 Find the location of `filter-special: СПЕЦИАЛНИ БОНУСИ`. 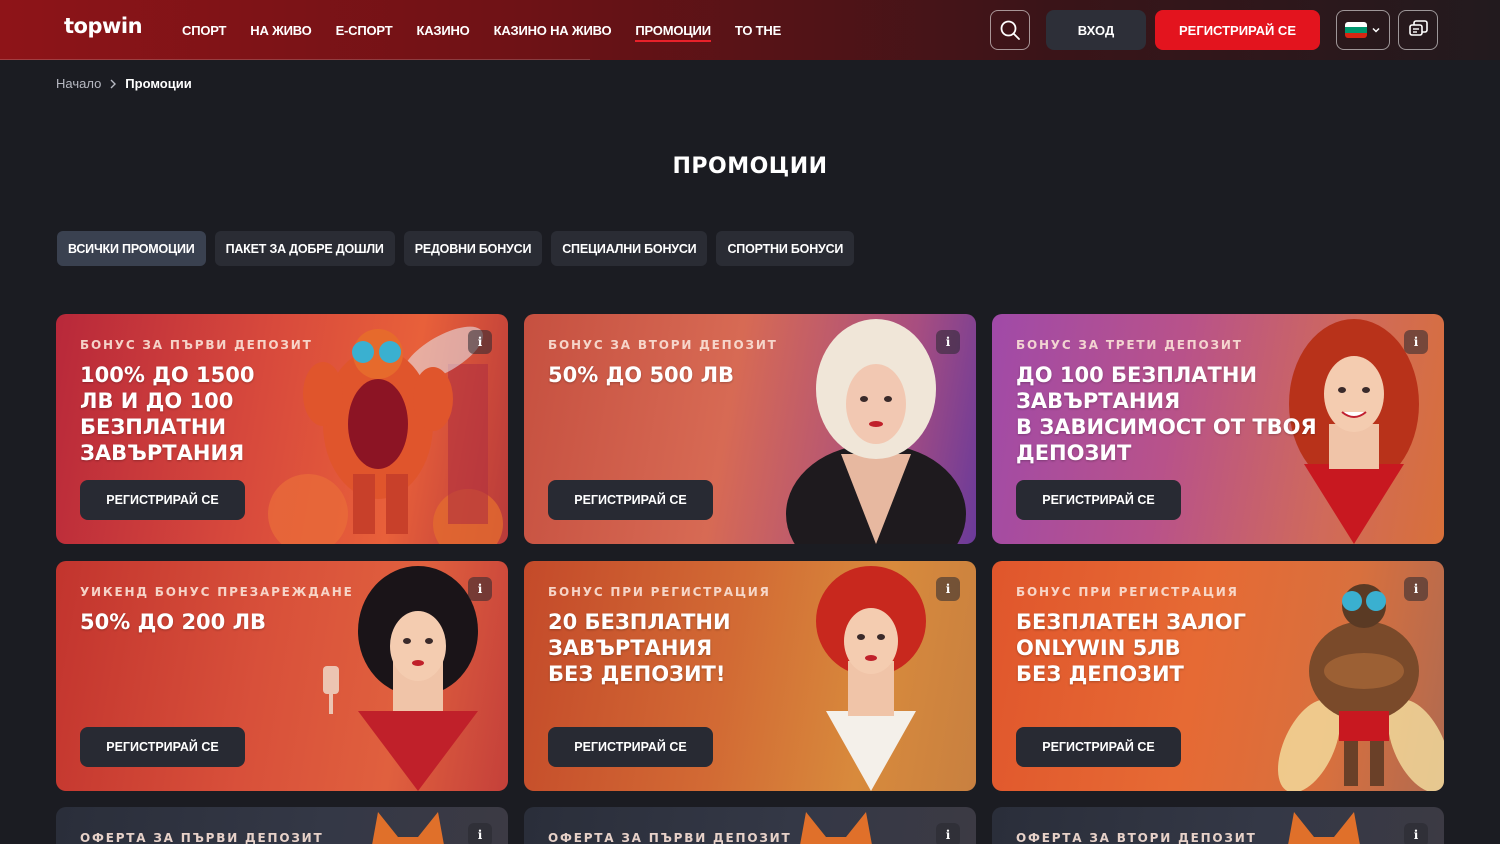

filter-special: СПЕЦИАЛНИ БОНУСИ is located at coordinates (629, 248).